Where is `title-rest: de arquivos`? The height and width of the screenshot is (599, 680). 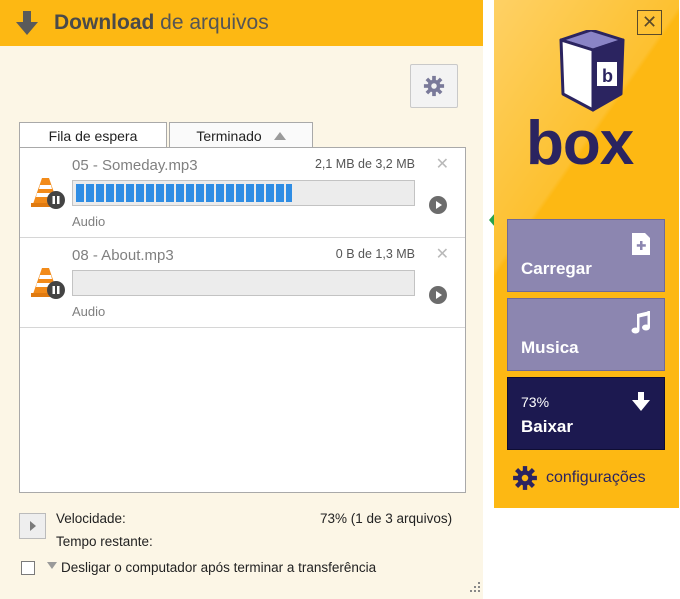
title-rest: de arquivos is located at coordinates (214, 22).